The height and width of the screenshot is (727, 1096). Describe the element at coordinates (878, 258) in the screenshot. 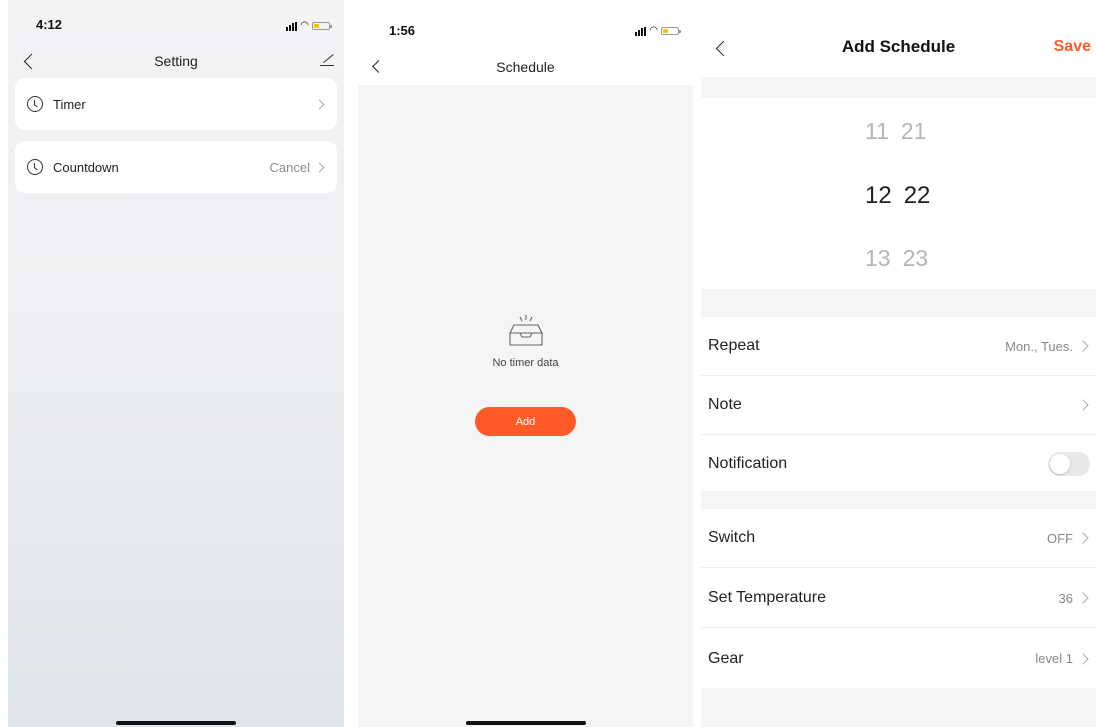

I see `picker-hour: 13` at that location.